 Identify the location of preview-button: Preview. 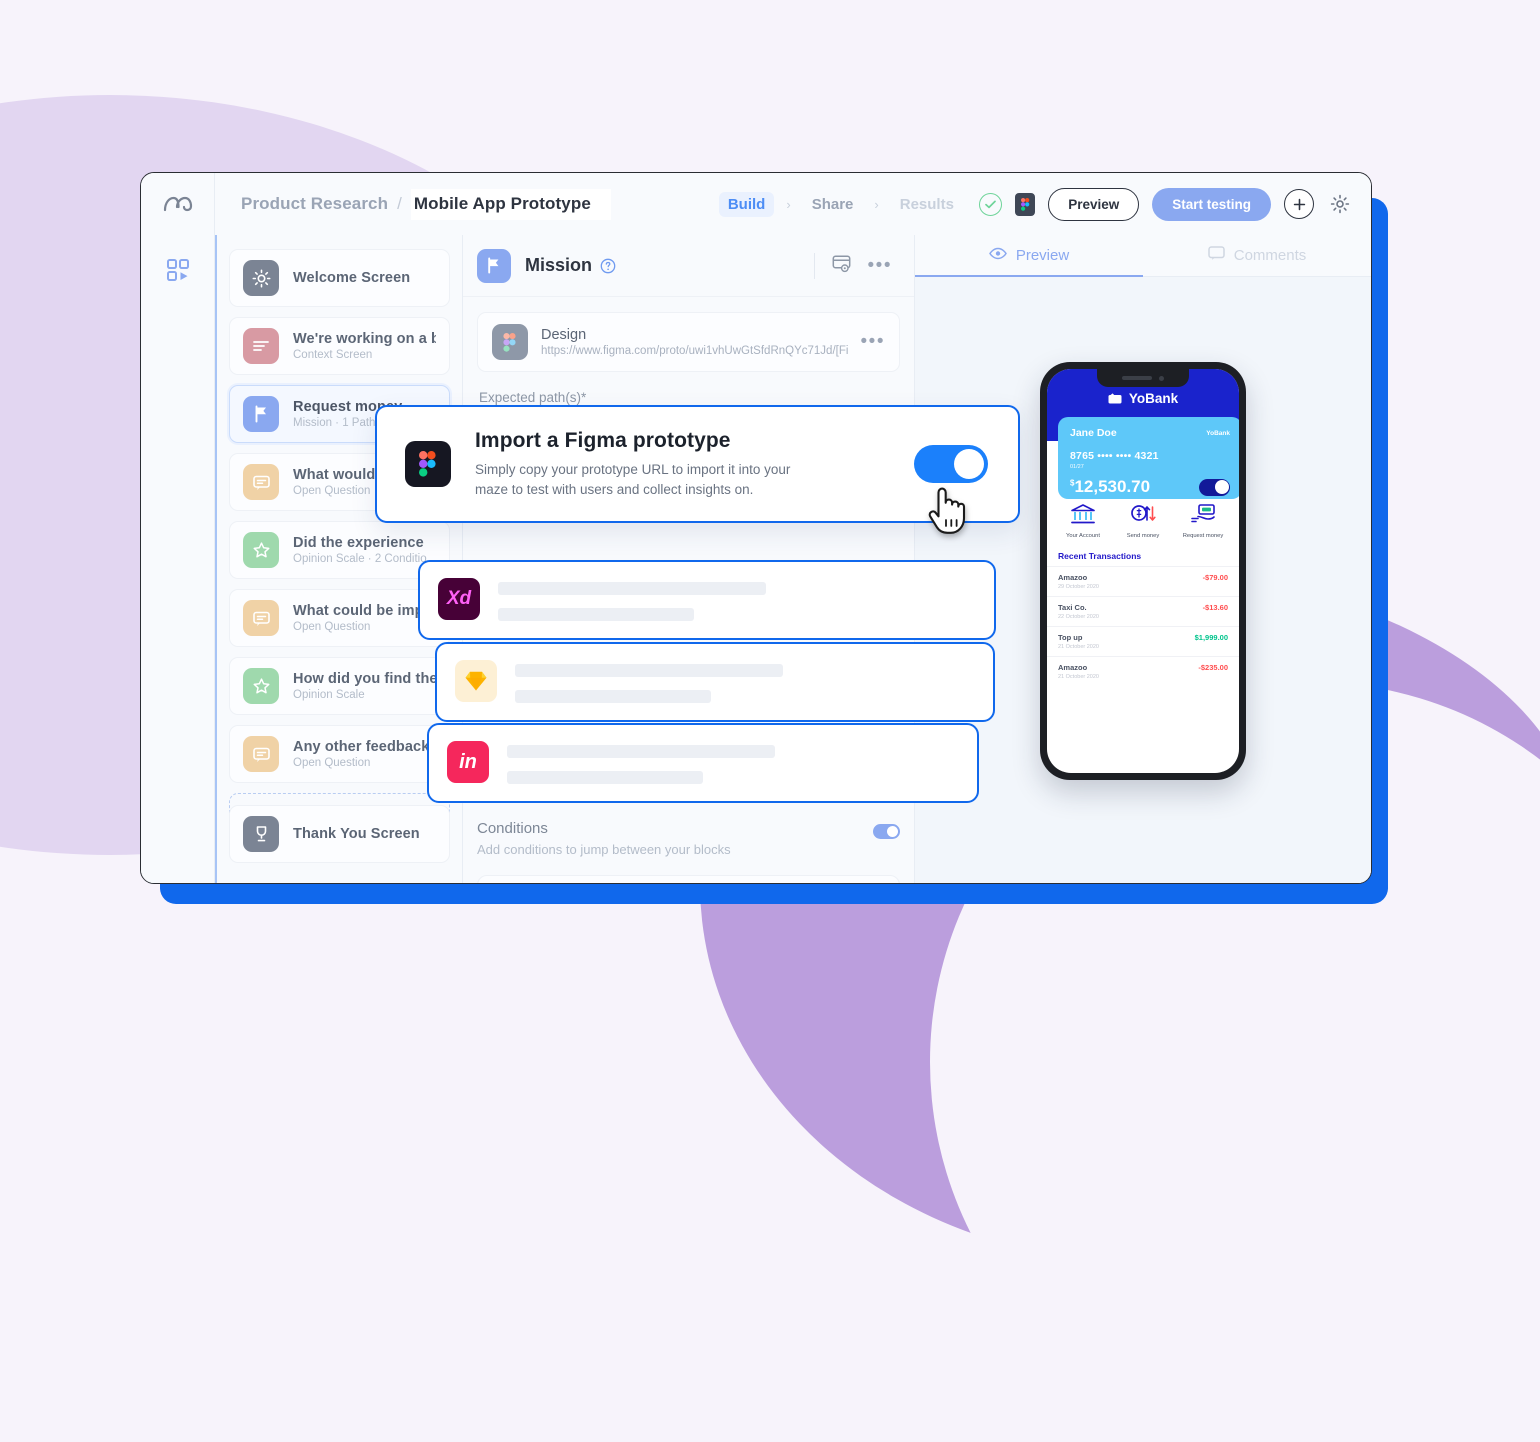
(1094, 204).